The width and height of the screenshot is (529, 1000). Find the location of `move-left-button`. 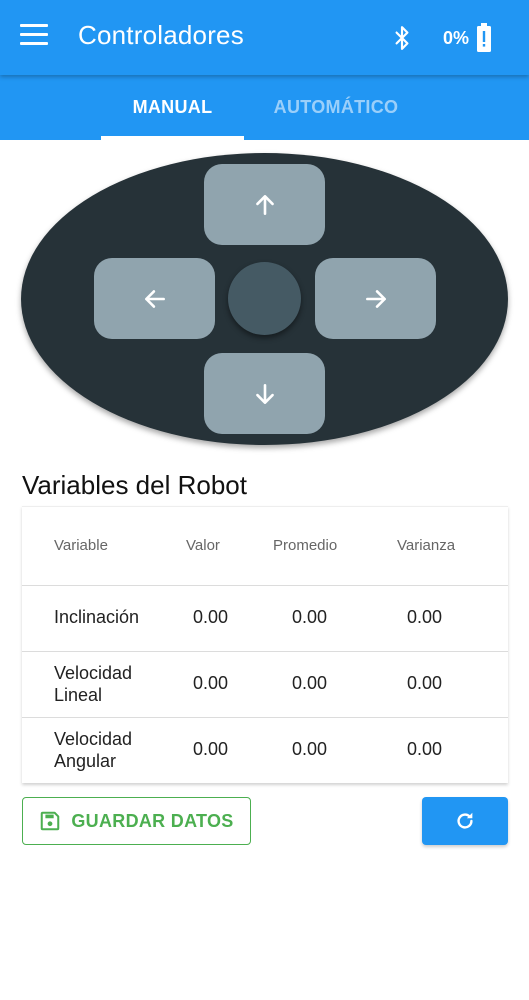

move-left-button is located at coordinates (154, 298).